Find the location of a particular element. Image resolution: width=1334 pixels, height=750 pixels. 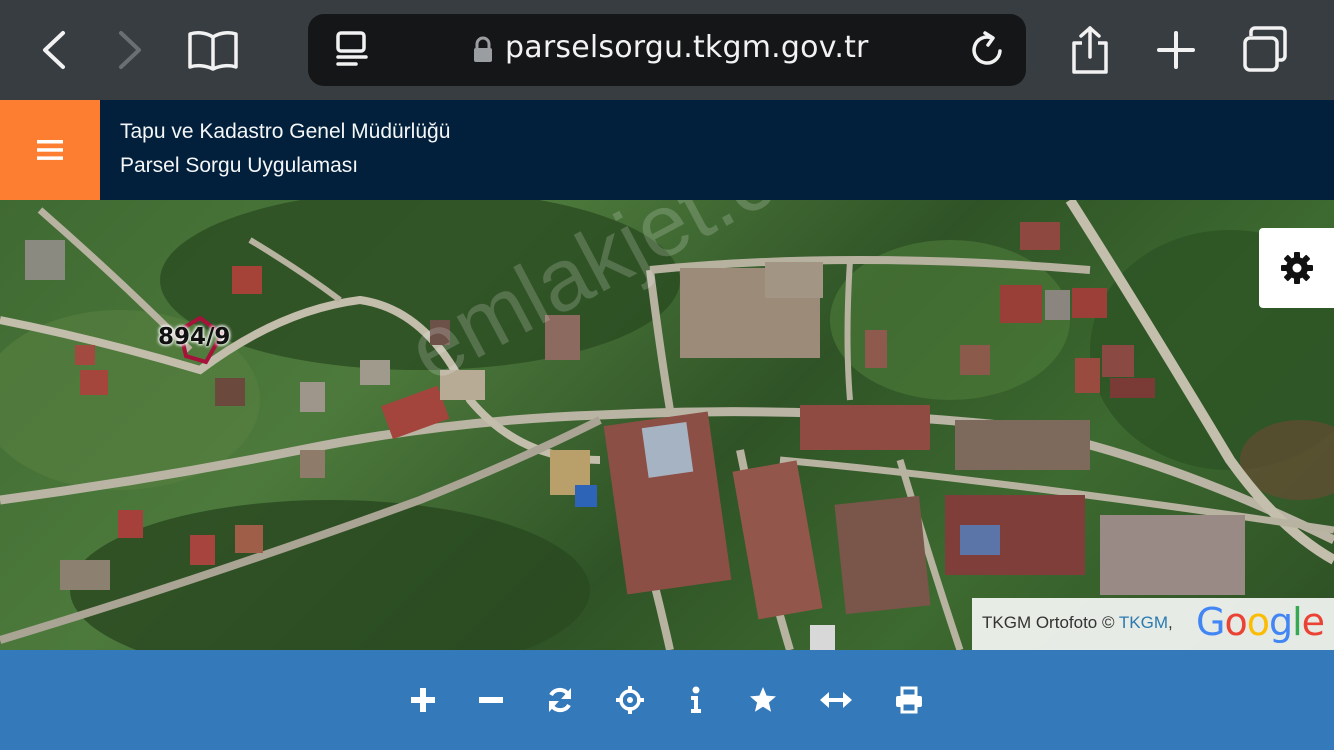

print-button is located at coordinates (909, 700).